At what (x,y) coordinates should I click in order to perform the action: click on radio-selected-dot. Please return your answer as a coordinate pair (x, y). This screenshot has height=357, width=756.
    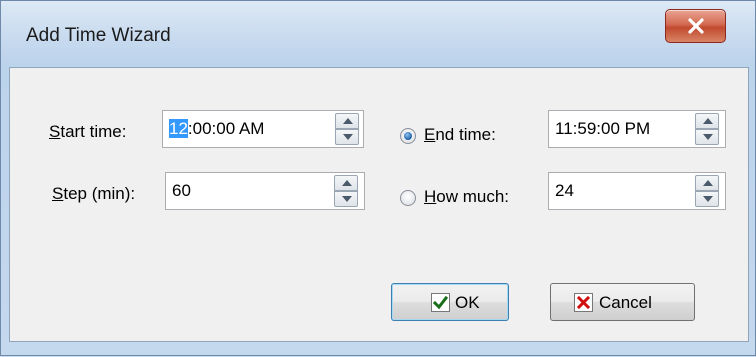
    Looking at the image, I should click on (408, 136).